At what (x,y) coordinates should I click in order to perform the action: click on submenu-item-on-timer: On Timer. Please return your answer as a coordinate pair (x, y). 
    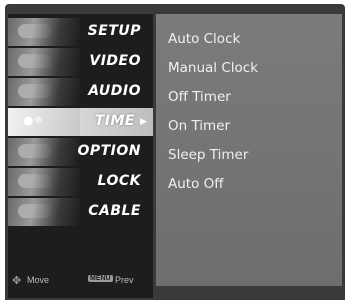
    Looking at the image, I should click on (199, 126).